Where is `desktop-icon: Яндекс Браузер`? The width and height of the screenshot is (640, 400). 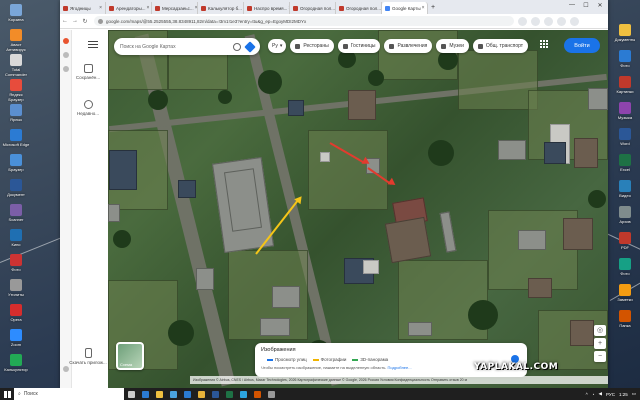
desktop-icon: Яндекс Браузер is located at coordinates (16, 90).